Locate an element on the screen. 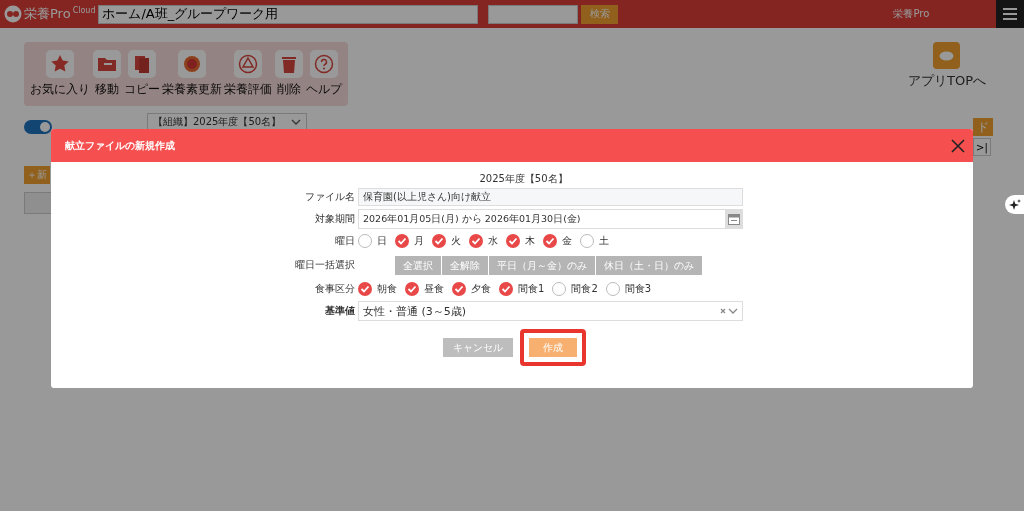  menu-icon is located at coordinates (1010, 14).